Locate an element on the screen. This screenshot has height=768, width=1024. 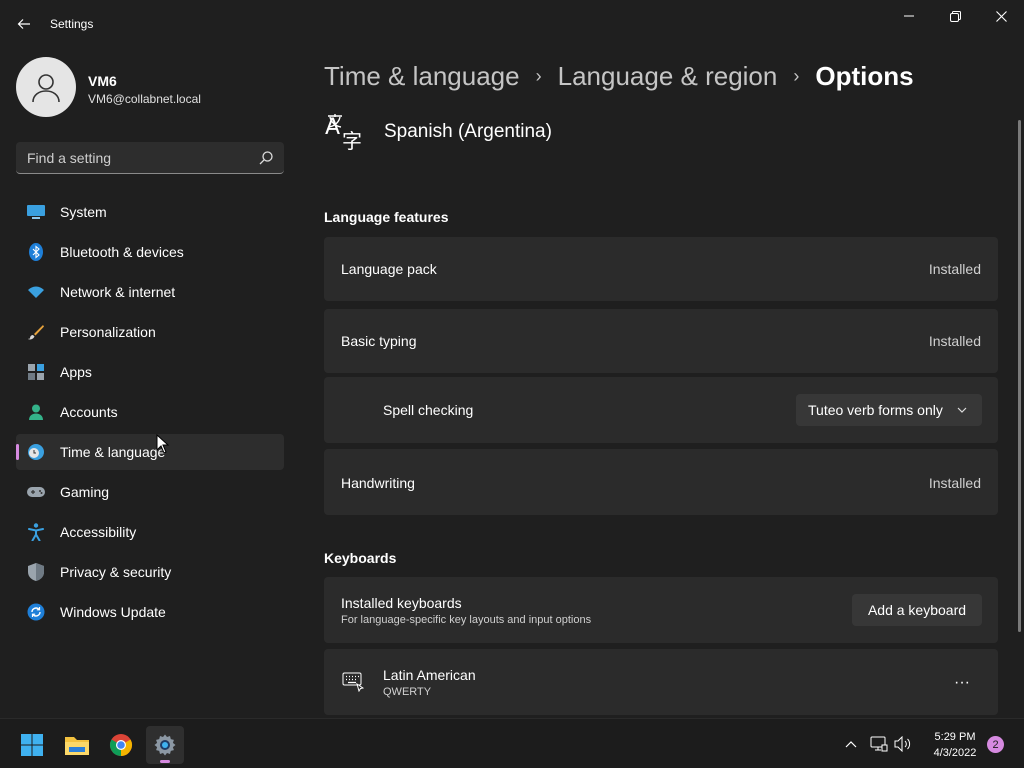
add-keyboard-button: Add a keyboard is located at coordinates (917, 610).